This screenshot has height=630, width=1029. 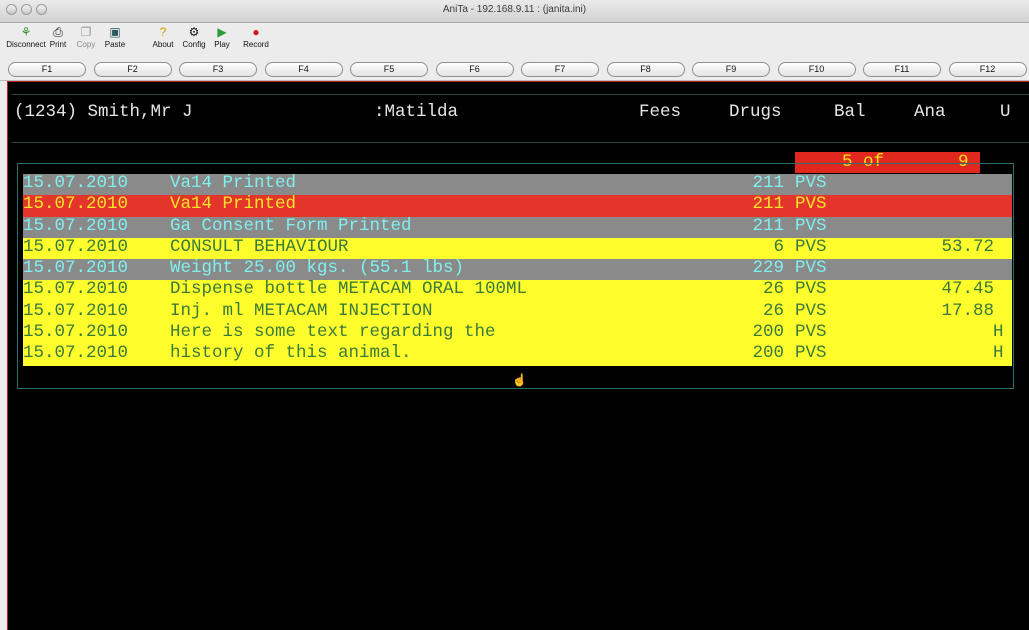 I want to click on row-amount: 53.72, so click(x=967, y=246).